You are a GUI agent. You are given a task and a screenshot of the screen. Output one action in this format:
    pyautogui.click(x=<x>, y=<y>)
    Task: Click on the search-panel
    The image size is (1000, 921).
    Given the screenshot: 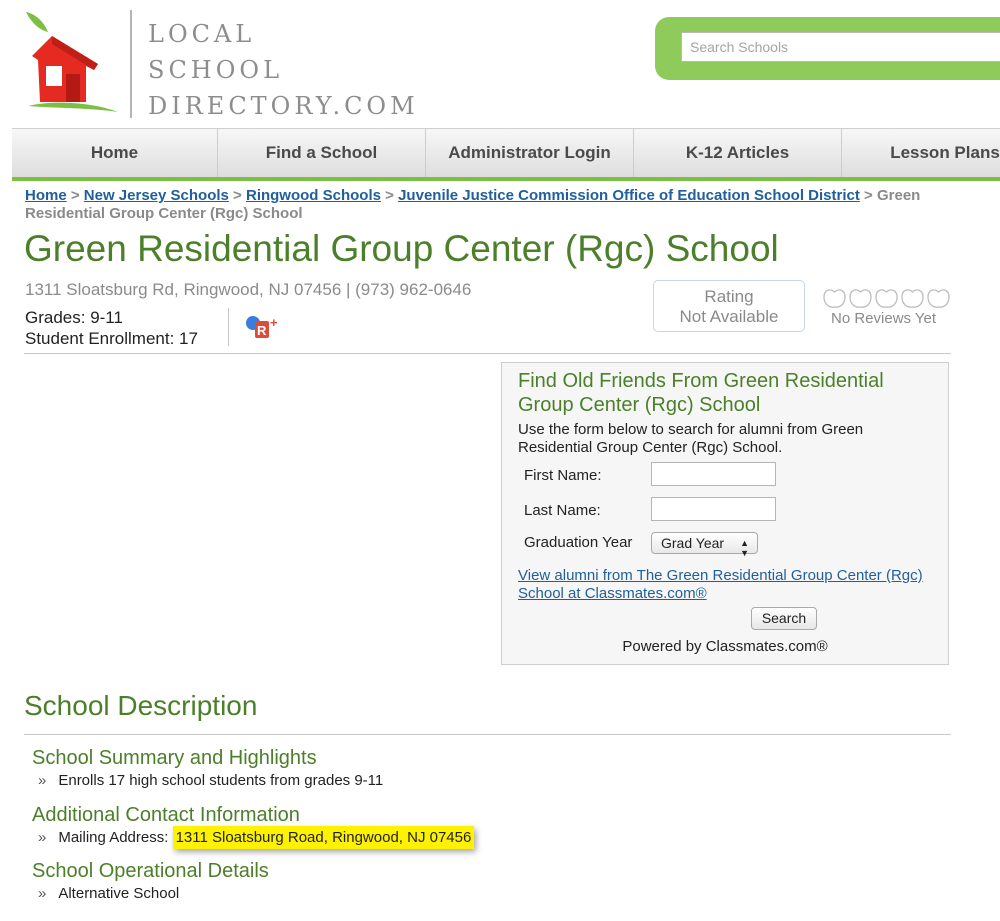 What is the action you would take?
    pyautogui.click(x=827, y=48)
    